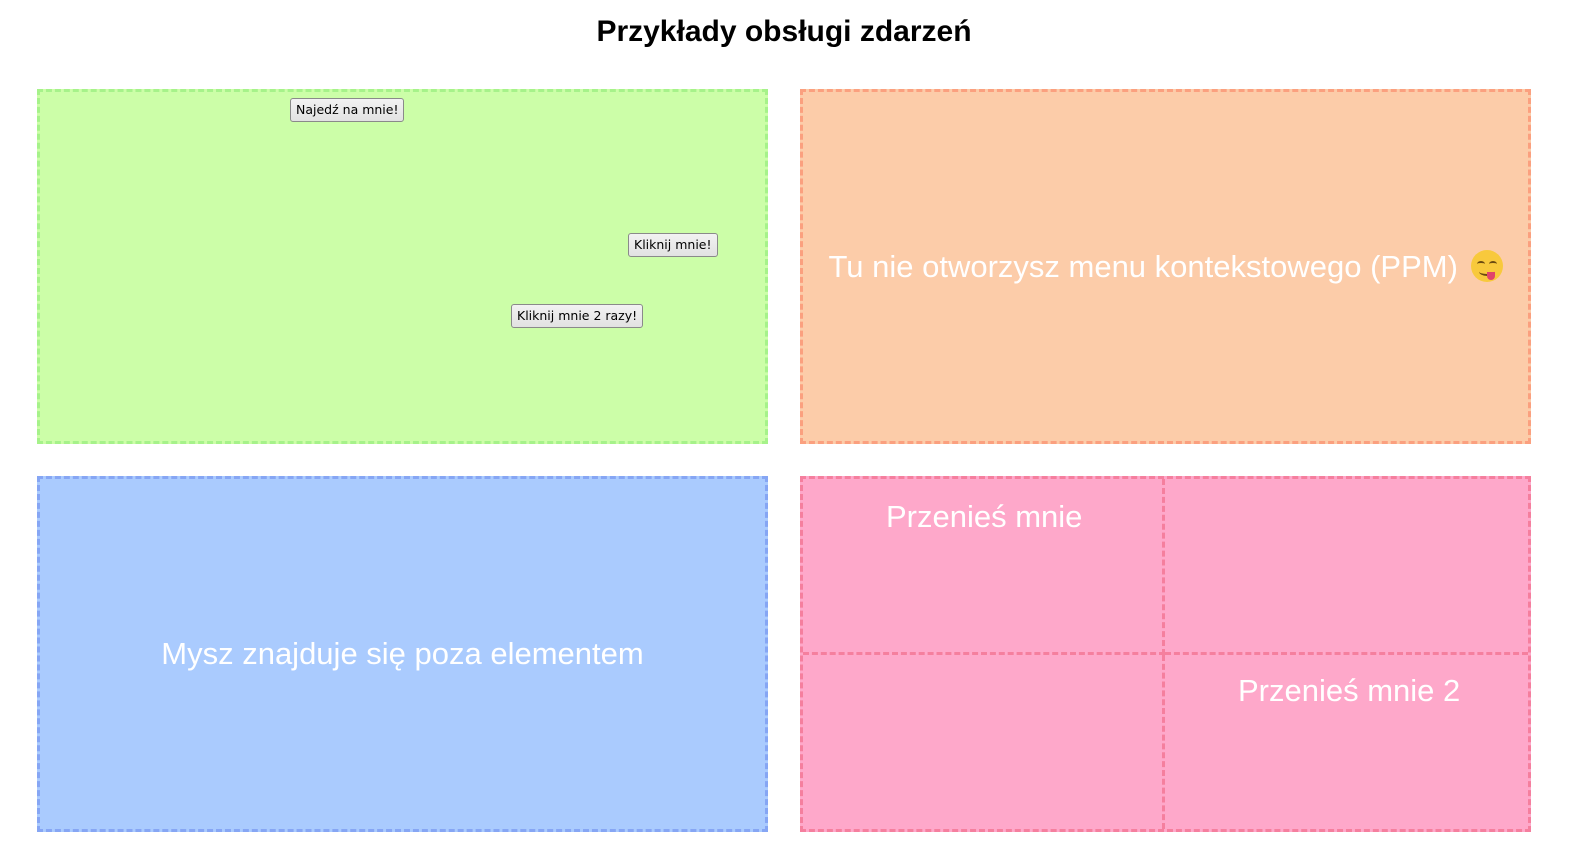  What do you see at coordinates (1486, 265) in the screenshot?
I see `face-savoring-food-icon` at bounding box center [1486, 265].